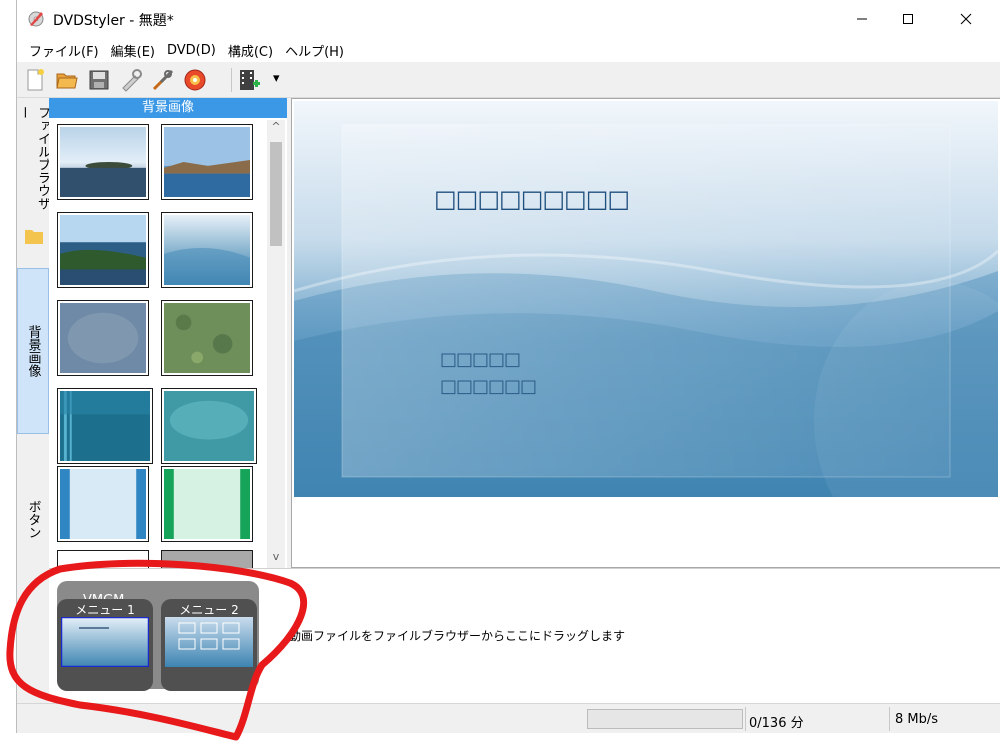  I want to click on menu-card-label: メニュー 1, so click(105, 610).